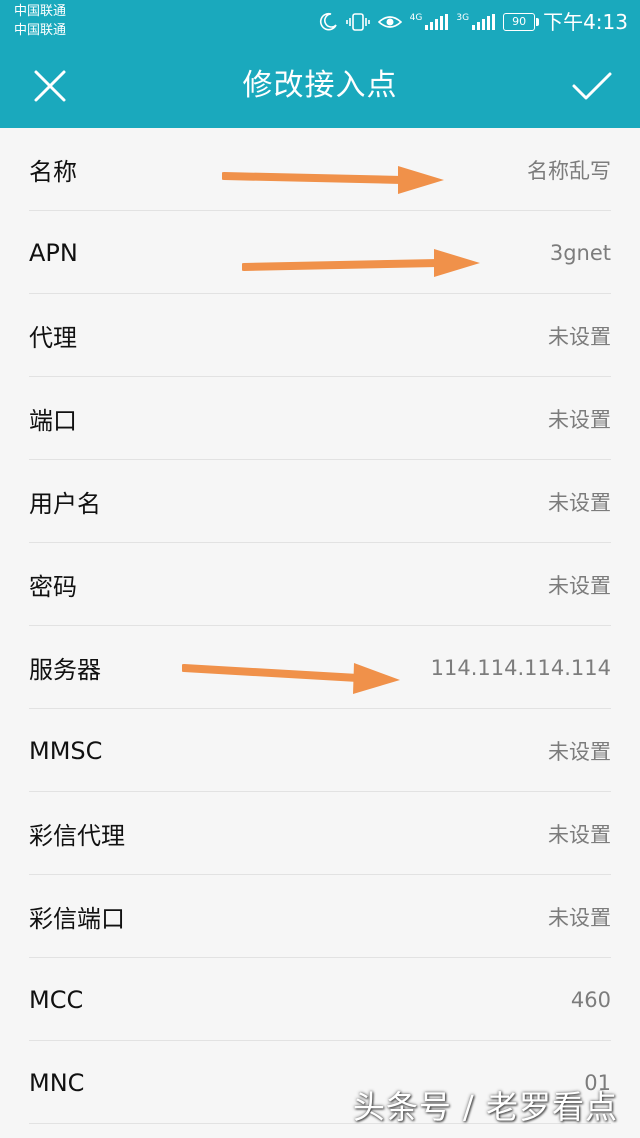  I want to click on confirm-button, so click(592, 86).